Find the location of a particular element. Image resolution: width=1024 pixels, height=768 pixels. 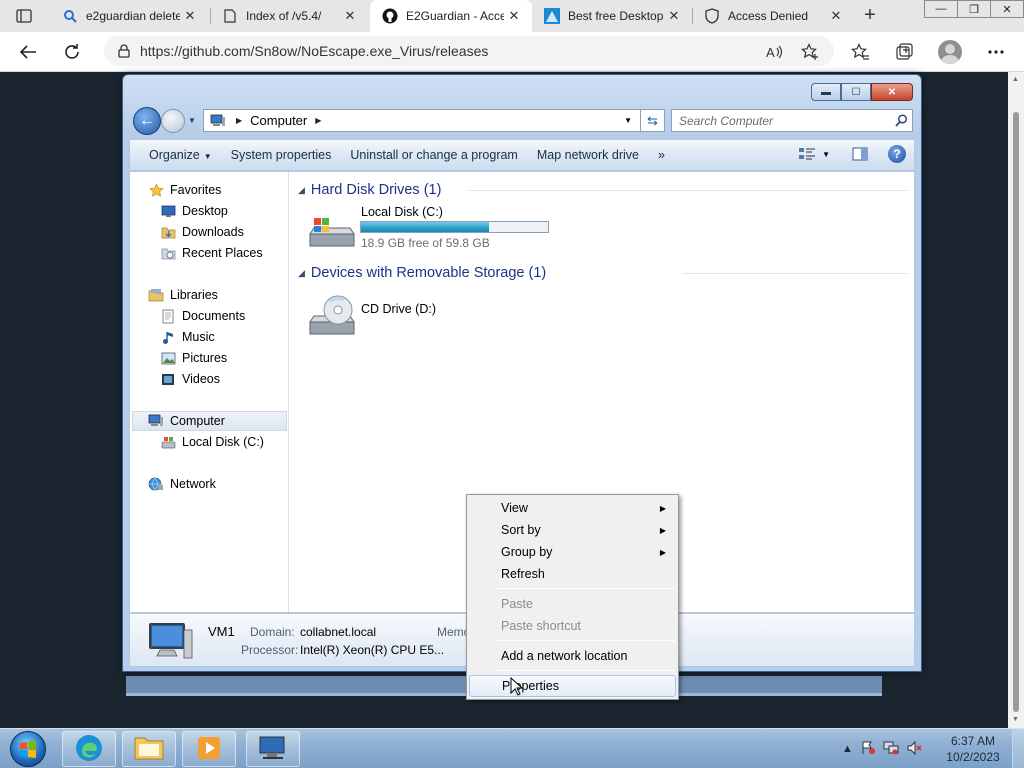

start-button is located at coordinates (28, 748).